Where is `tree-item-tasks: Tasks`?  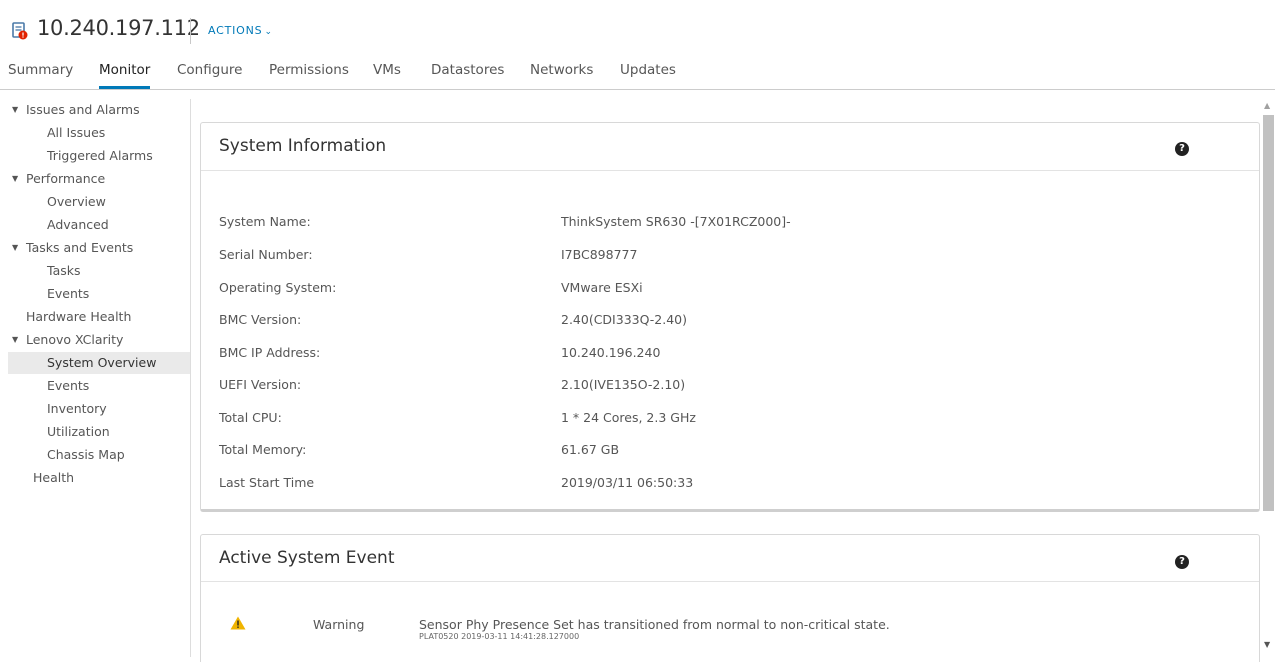 tree-item-tasks: Tasks is located at coordinates (99, 271).